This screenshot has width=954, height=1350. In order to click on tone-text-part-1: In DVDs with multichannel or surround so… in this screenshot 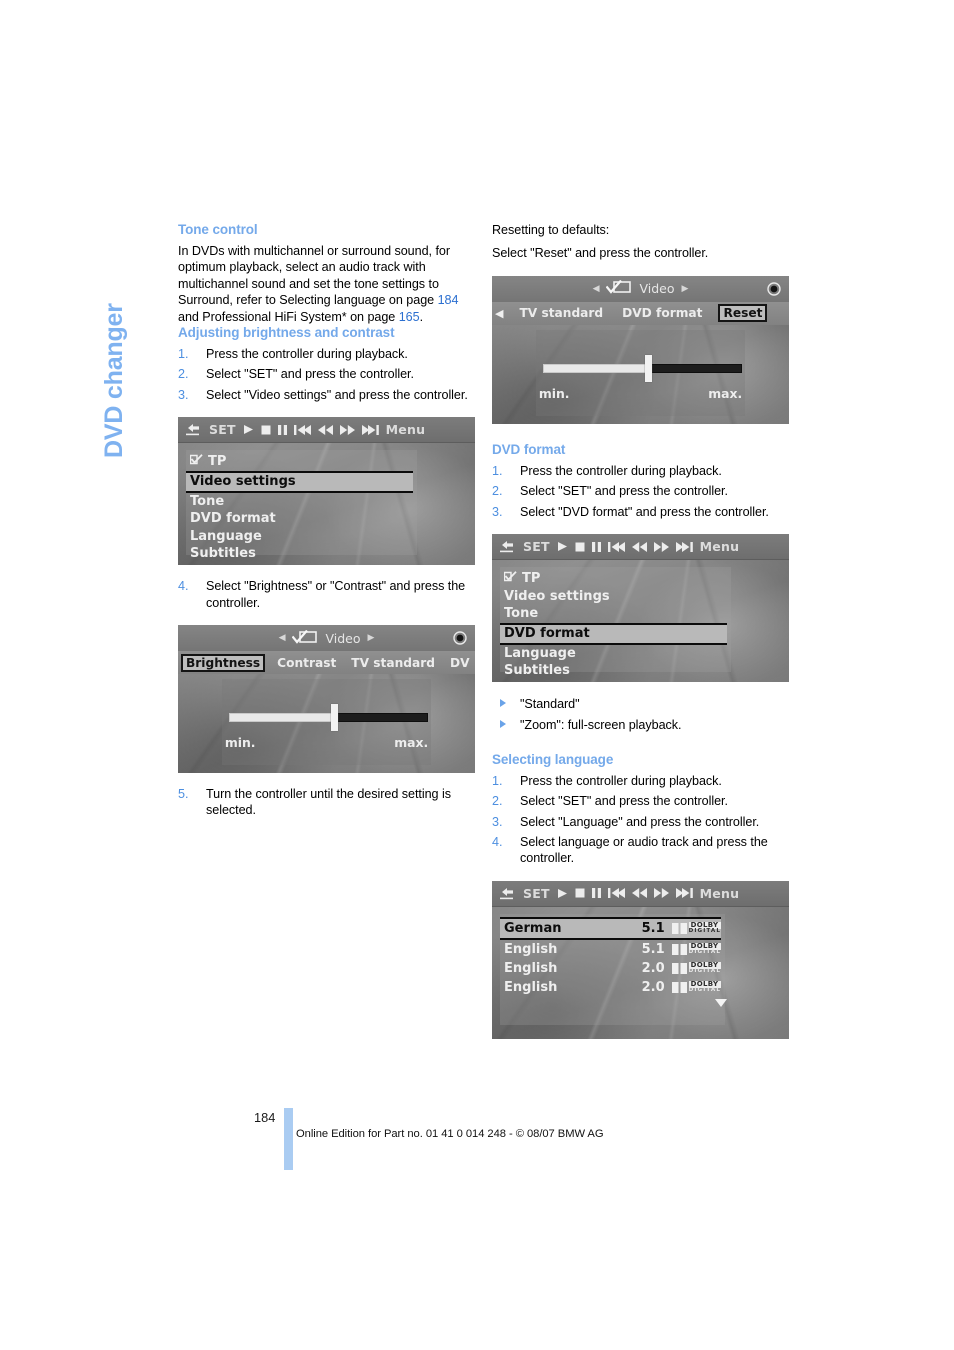, I will do `click(314, 276)`.